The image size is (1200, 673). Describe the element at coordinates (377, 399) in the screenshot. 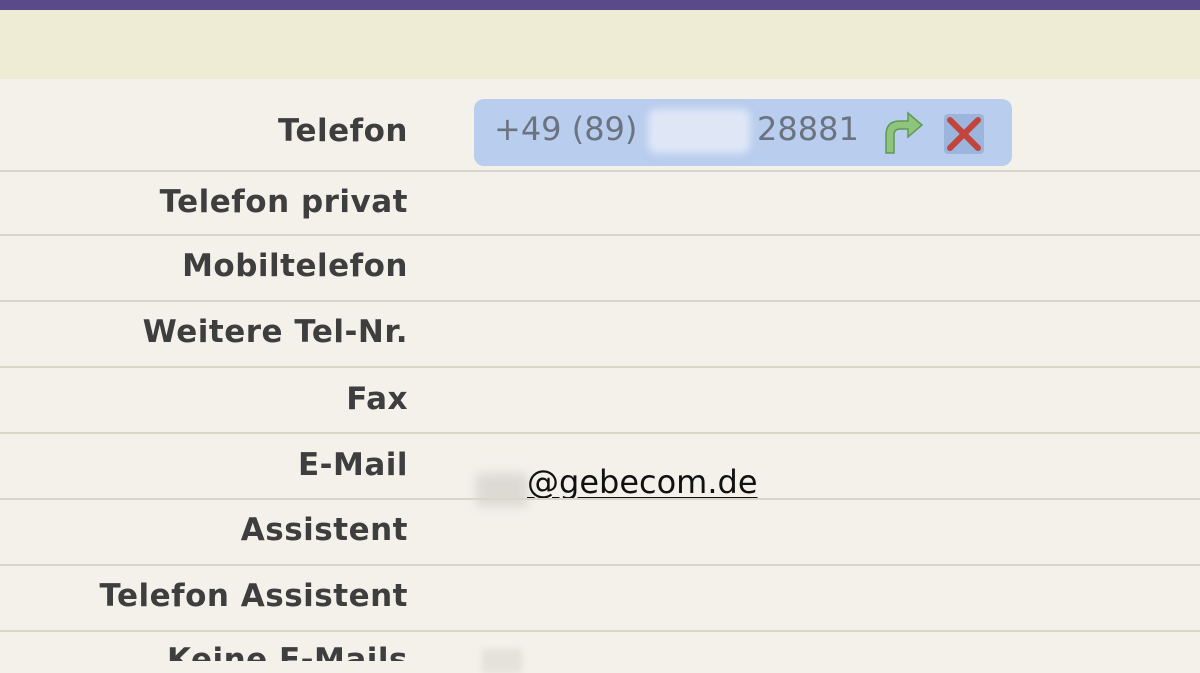

I see `label-fax: Fax` at that location.